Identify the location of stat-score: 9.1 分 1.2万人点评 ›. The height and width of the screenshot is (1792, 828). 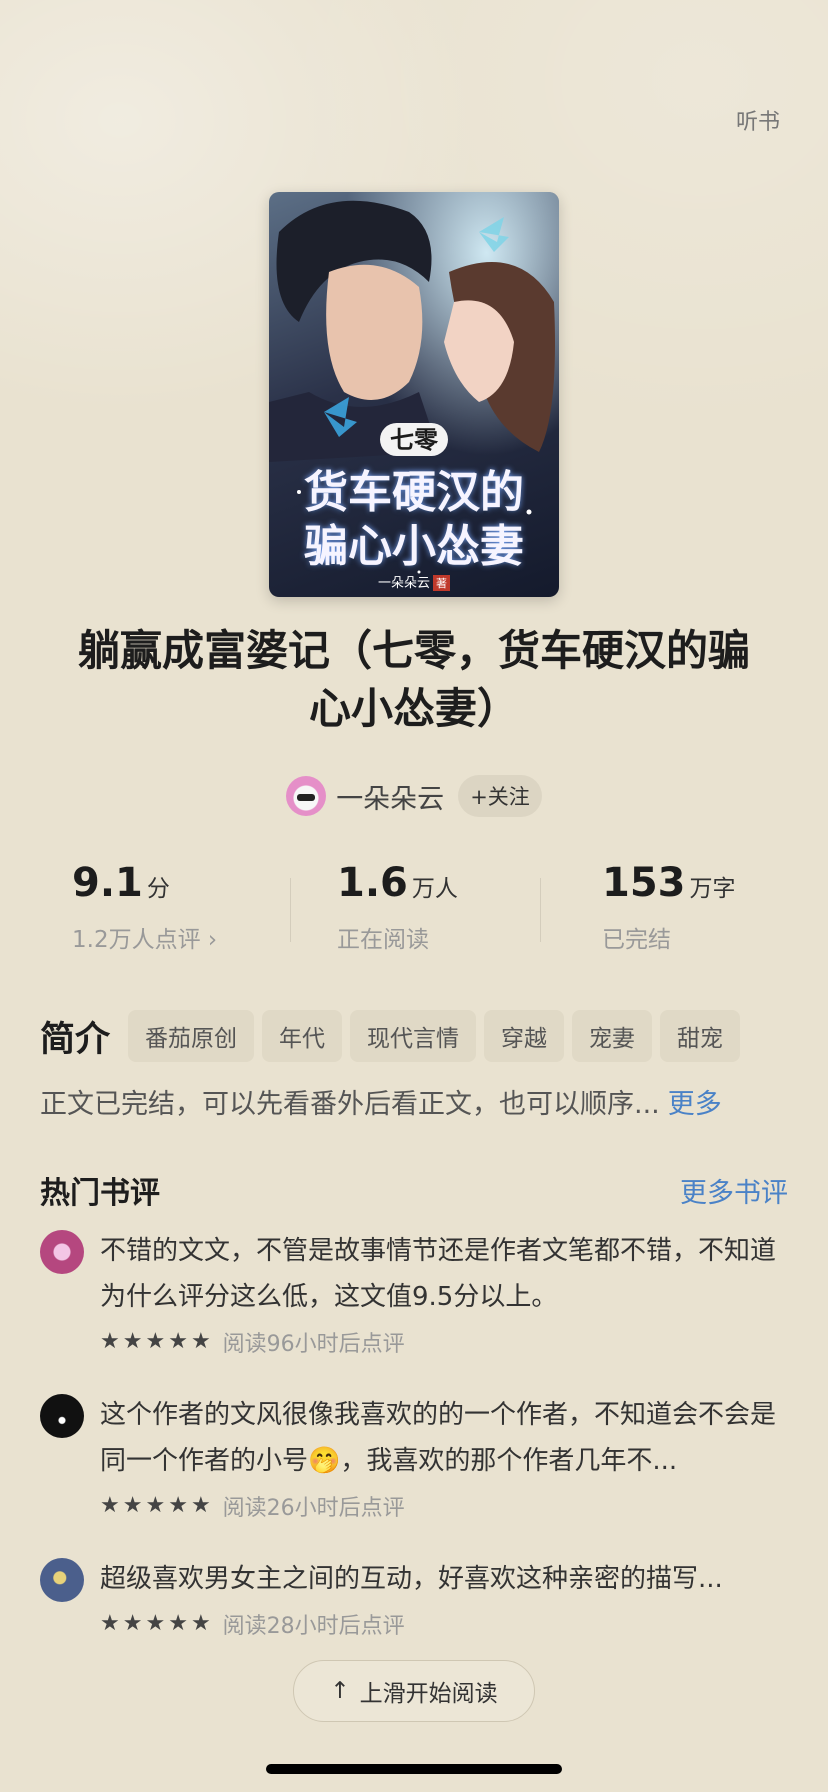
(144, 907).